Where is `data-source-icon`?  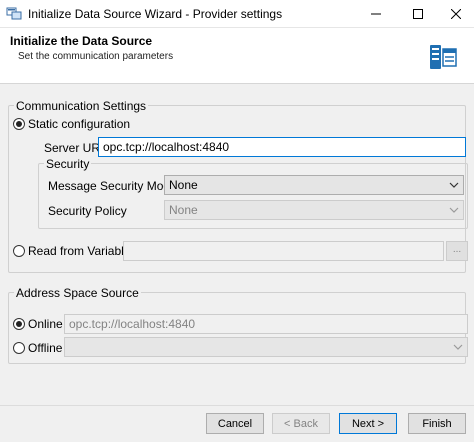
data-source-icon is located at coordinates (443, 57).